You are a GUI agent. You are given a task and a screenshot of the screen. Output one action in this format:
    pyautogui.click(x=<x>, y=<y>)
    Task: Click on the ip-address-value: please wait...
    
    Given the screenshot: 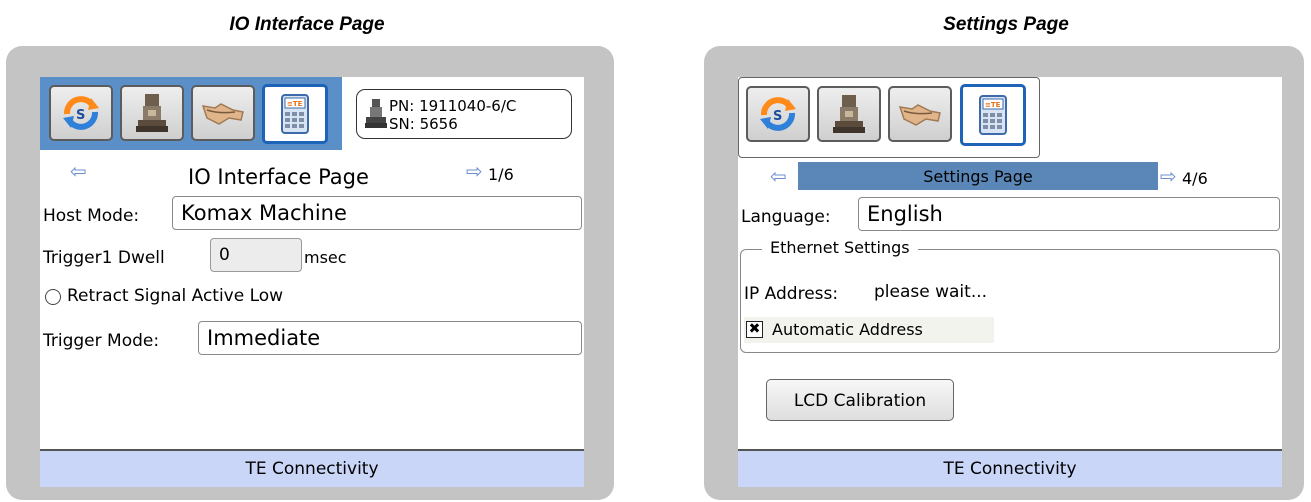 What is the action you would take?
    pyautogui.click(x=931, y=292)
    